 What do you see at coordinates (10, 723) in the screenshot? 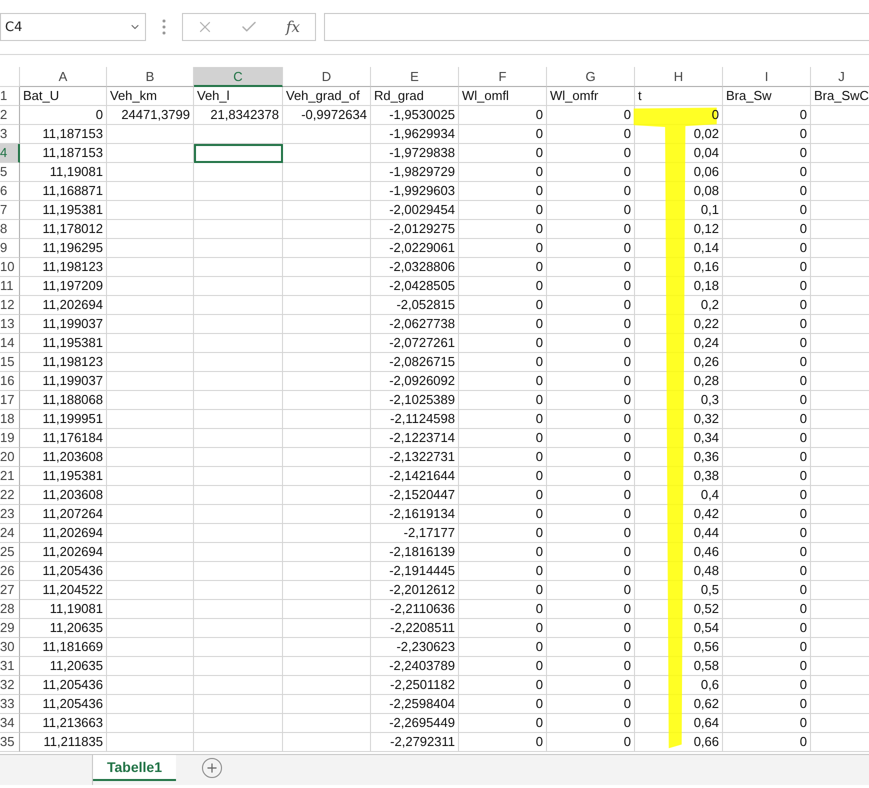
I see `row-header: 34` at bounding box center [10, 723].